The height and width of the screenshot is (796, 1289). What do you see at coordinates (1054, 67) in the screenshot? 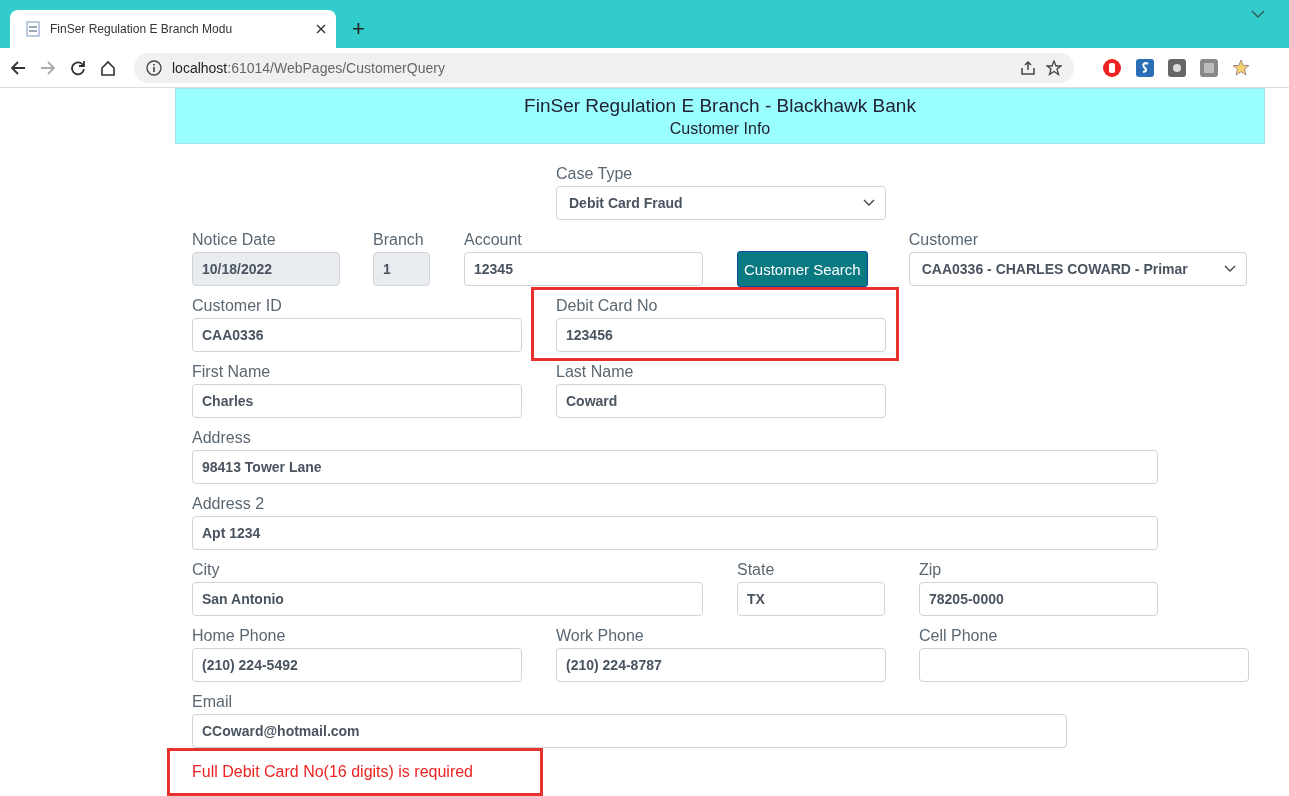
I see `star-icon` at bounding box center [1054, 67].